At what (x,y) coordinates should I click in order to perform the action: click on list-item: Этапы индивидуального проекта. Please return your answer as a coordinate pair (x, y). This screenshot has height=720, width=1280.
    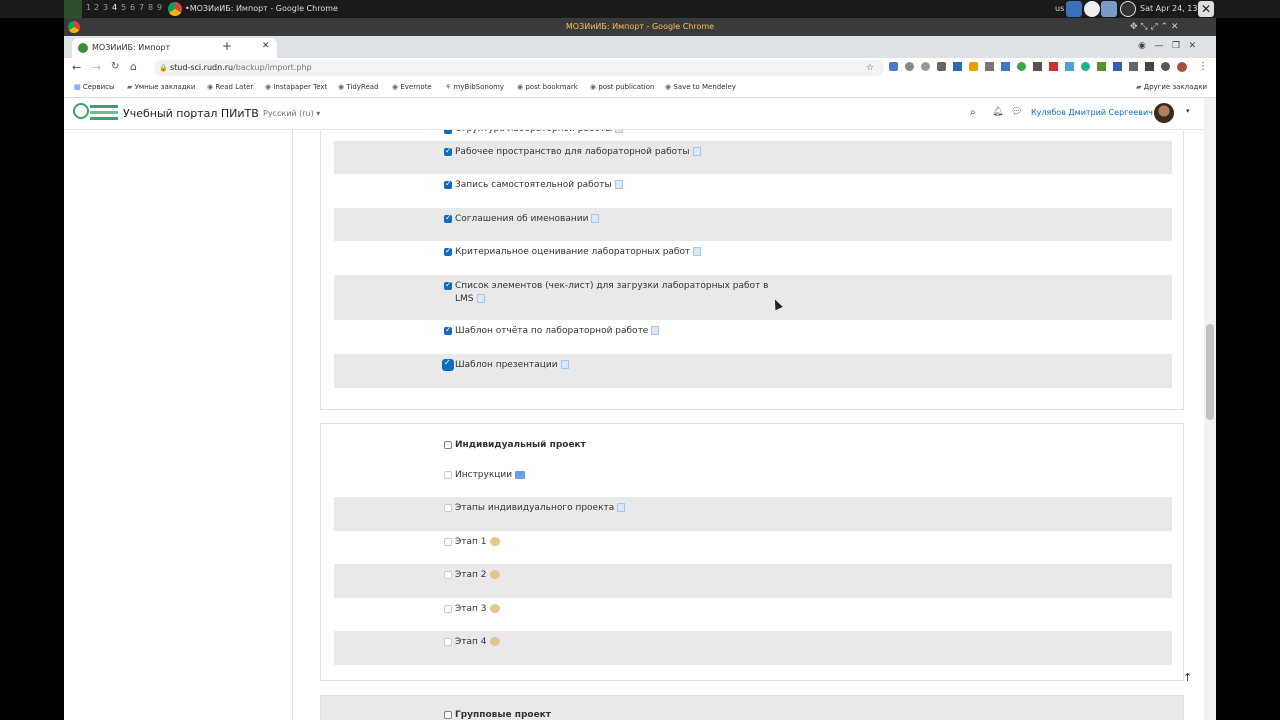
    Looking at the image, I should click on (753, 514).